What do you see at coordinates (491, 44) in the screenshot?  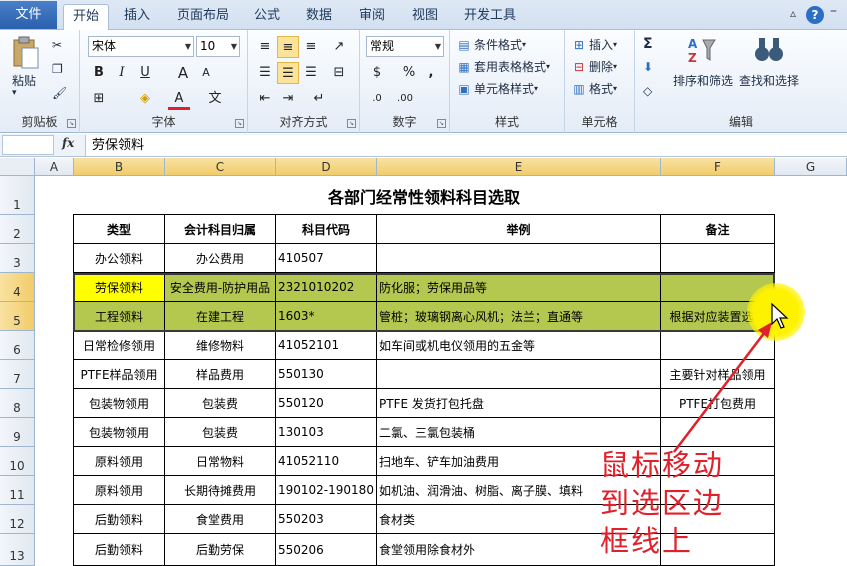 I see `conditional-format-button: ▤ 条件格式 ▾` at bounding box center [491, 44].